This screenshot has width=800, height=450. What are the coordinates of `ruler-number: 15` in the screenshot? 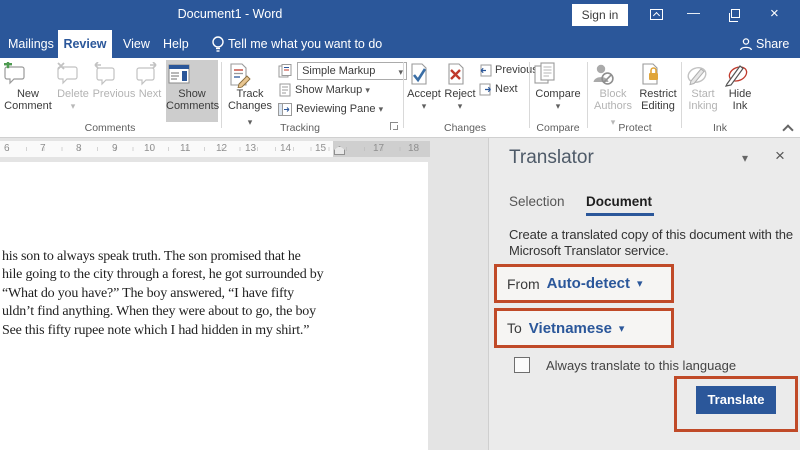 It's located at (321, 148).